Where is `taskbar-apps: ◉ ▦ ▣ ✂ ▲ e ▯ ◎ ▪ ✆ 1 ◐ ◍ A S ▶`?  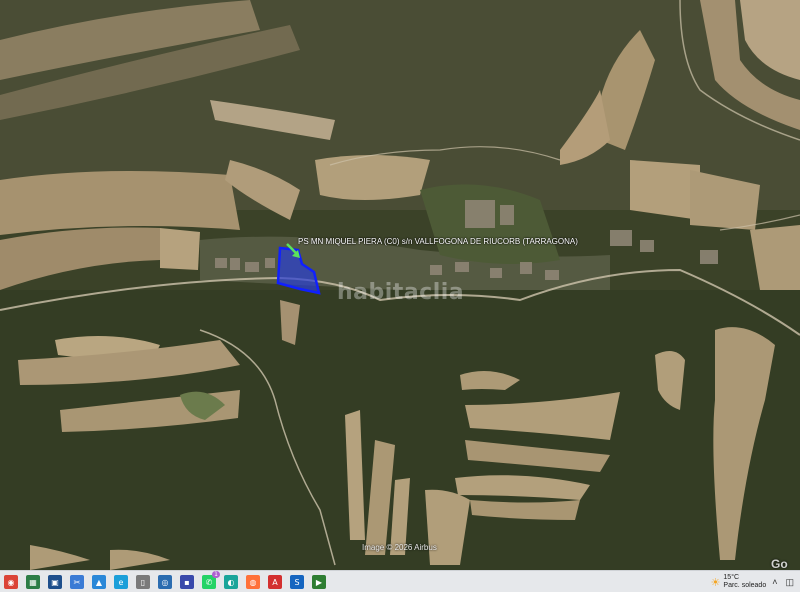 taskbar-apps: ◉ ▦ ▣ ✂ ▲ e ▯ ◎ ▪ ✆ 1 ◐ ◍ A S ▶ is located at coordinates (164, 580).